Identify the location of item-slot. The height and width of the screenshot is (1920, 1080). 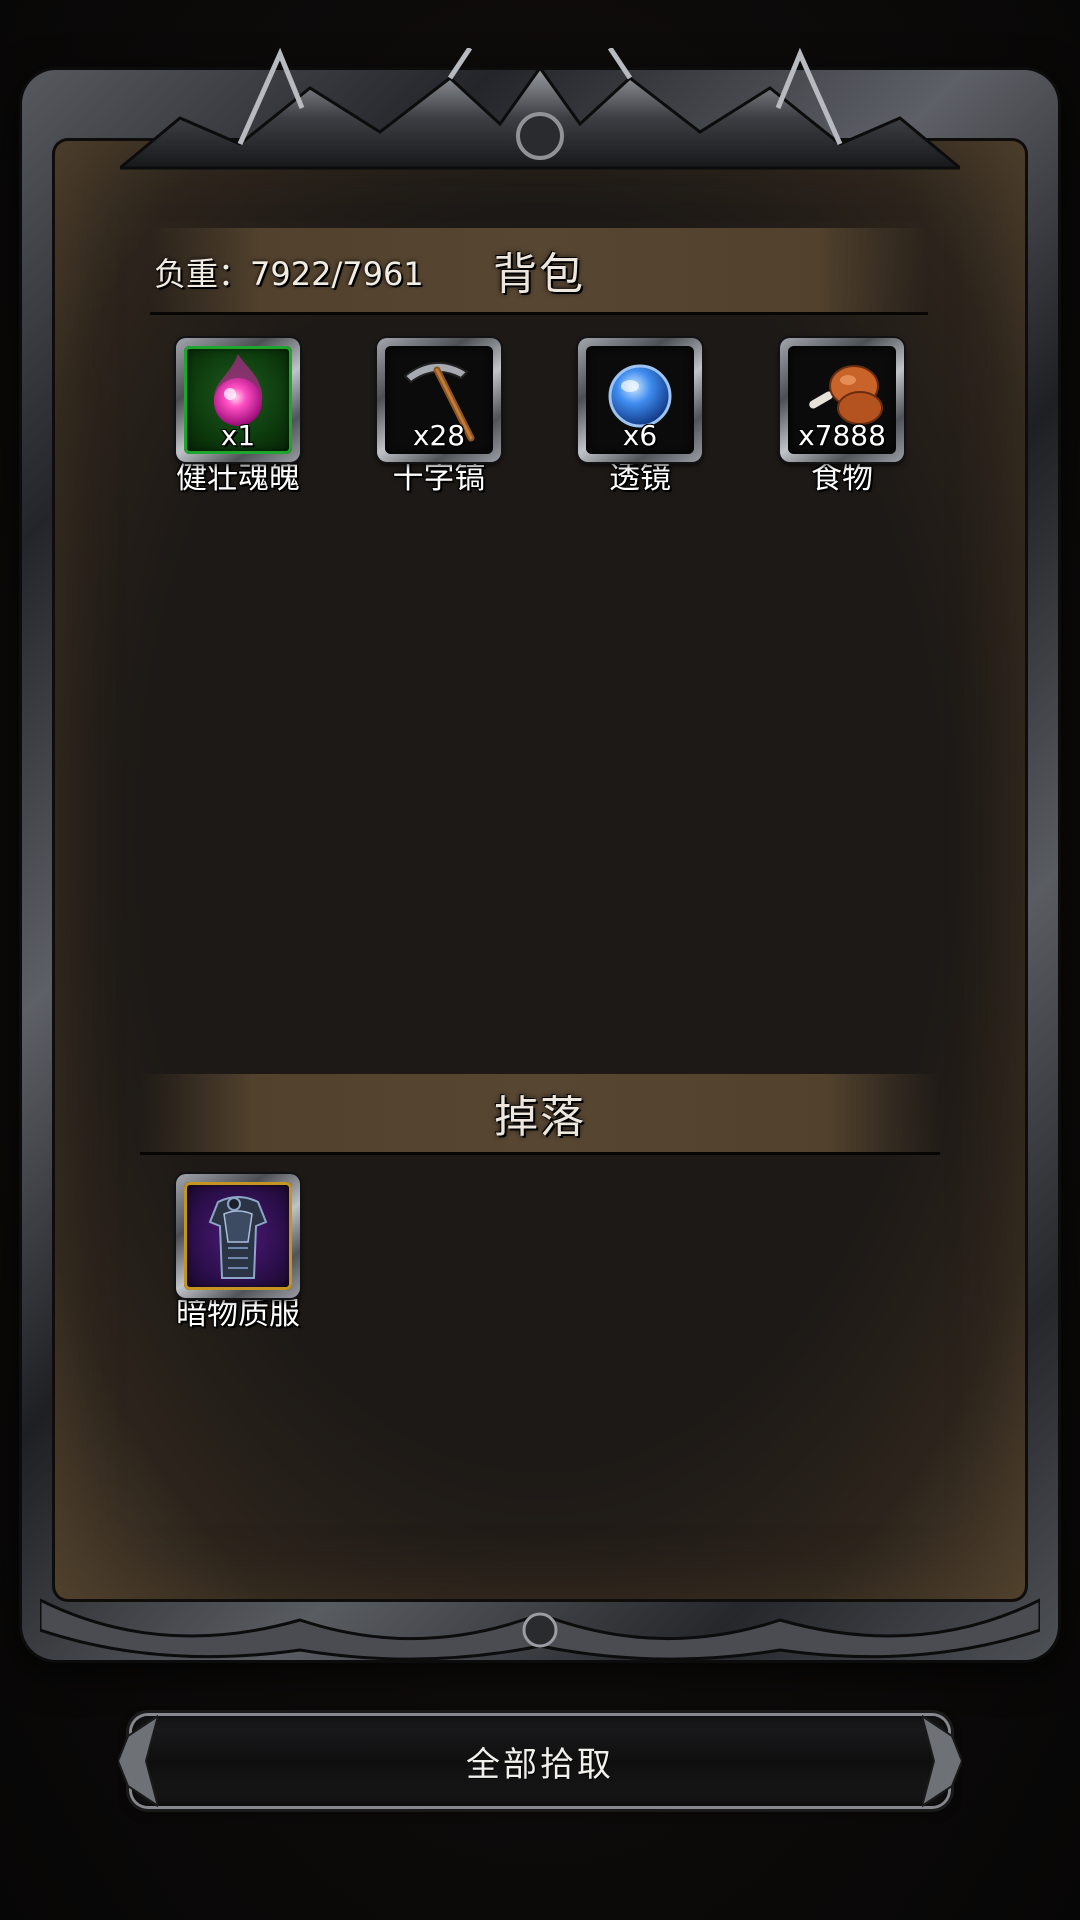
(238, 1236).